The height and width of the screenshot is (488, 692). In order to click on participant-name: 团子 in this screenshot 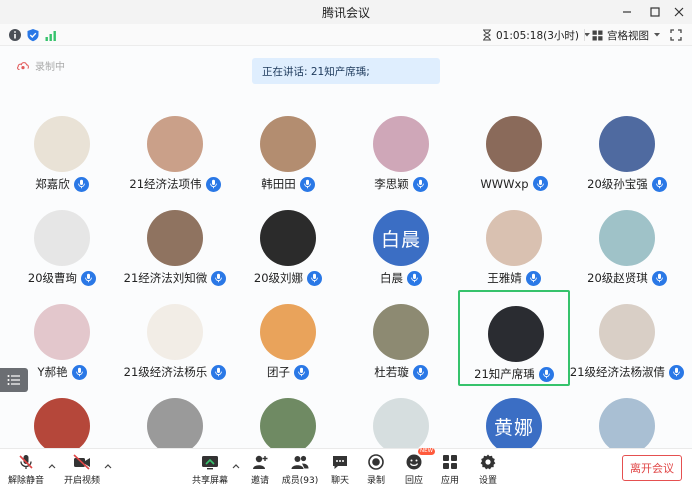, I will do `click(278, 372)`.